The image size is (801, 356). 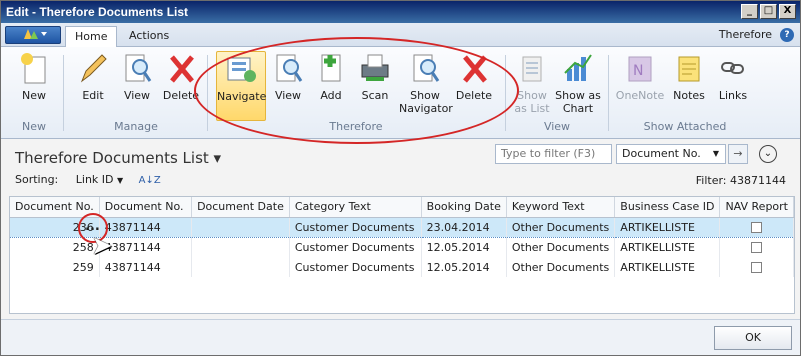 I want to click on magnifier-document-icon, so click(x=137, y=68).